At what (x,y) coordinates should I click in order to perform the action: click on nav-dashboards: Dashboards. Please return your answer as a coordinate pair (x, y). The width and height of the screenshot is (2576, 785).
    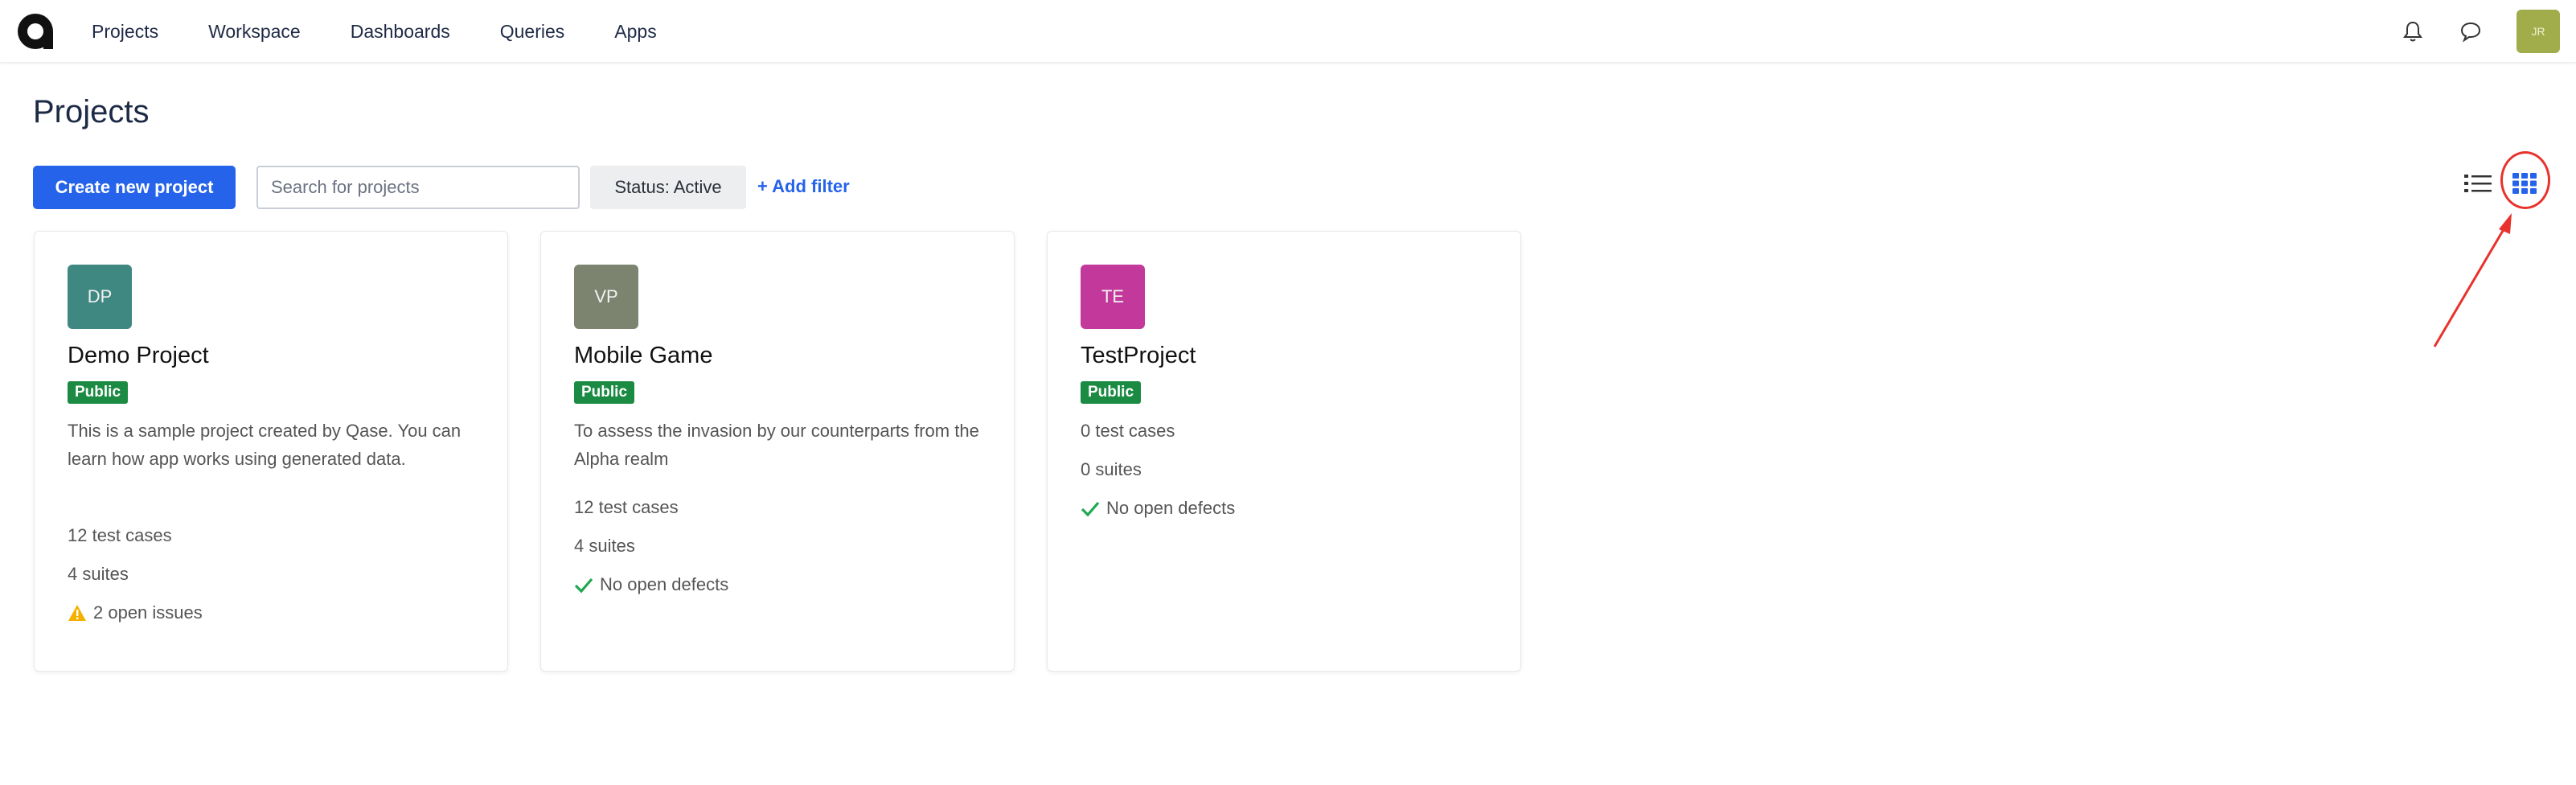
    Looking at the image, I should click on (400, 32).